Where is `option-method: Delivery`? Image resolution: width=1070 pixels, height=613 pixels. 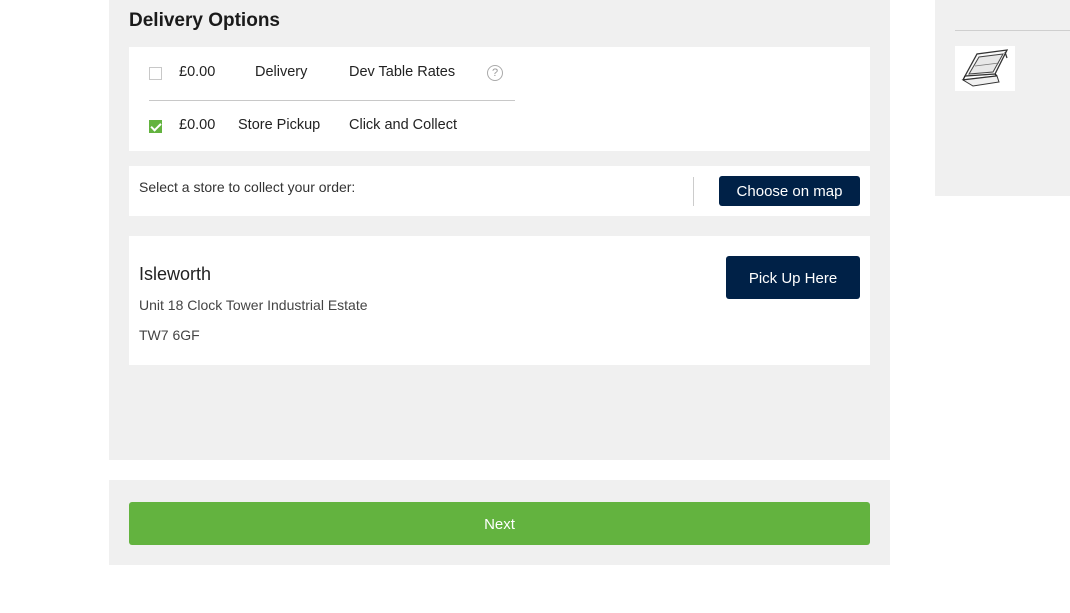 option-method: Delivery is located at coordinates (281, 72).